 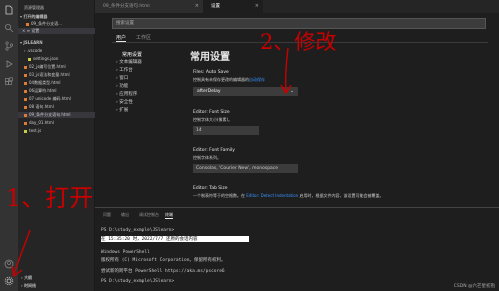 What do you see at coordinates (298, 42) in the screenshot?
I see `annotation-modify: 2、修改` at bounding box center [298, 42].